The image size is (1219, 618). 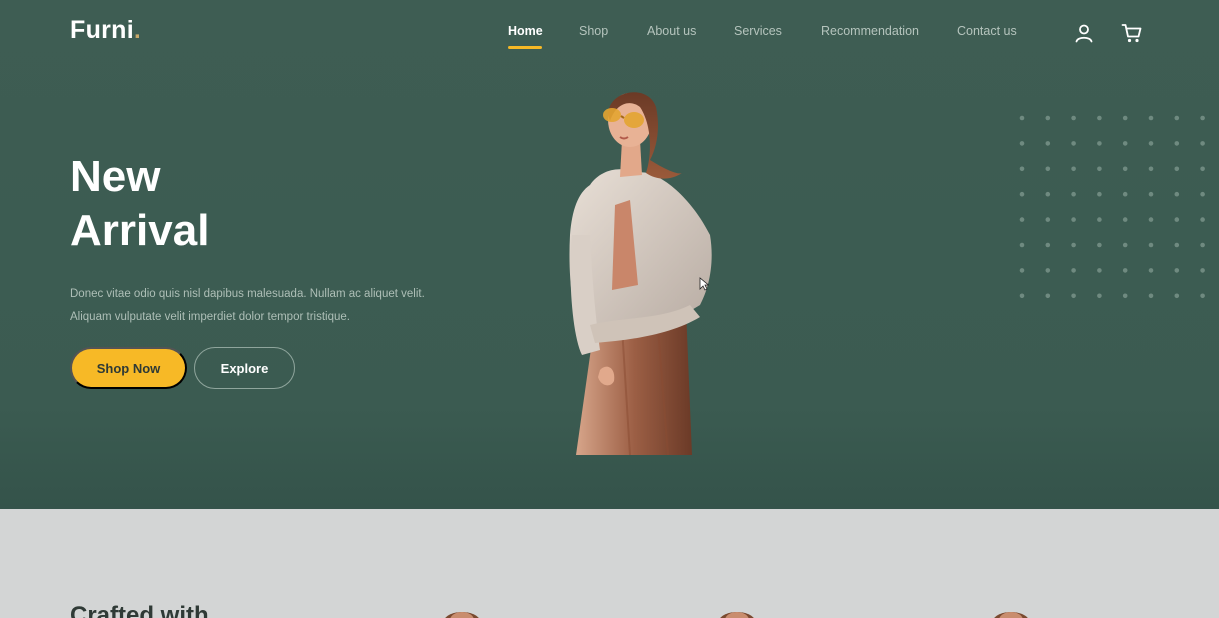 I want to click on nav-contact-us: Contact us, so click(x=987, y=31).